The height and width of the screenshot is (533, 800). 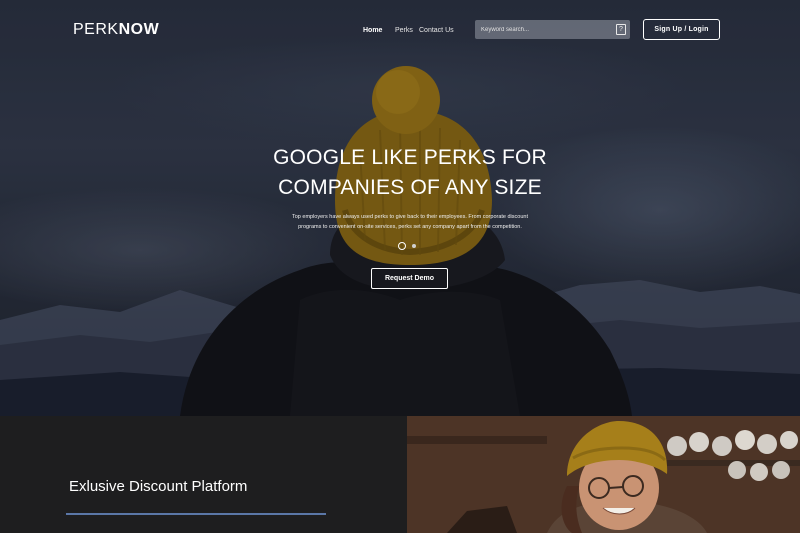 I want to click on search-icon: ?, so click(x=621, y=29).